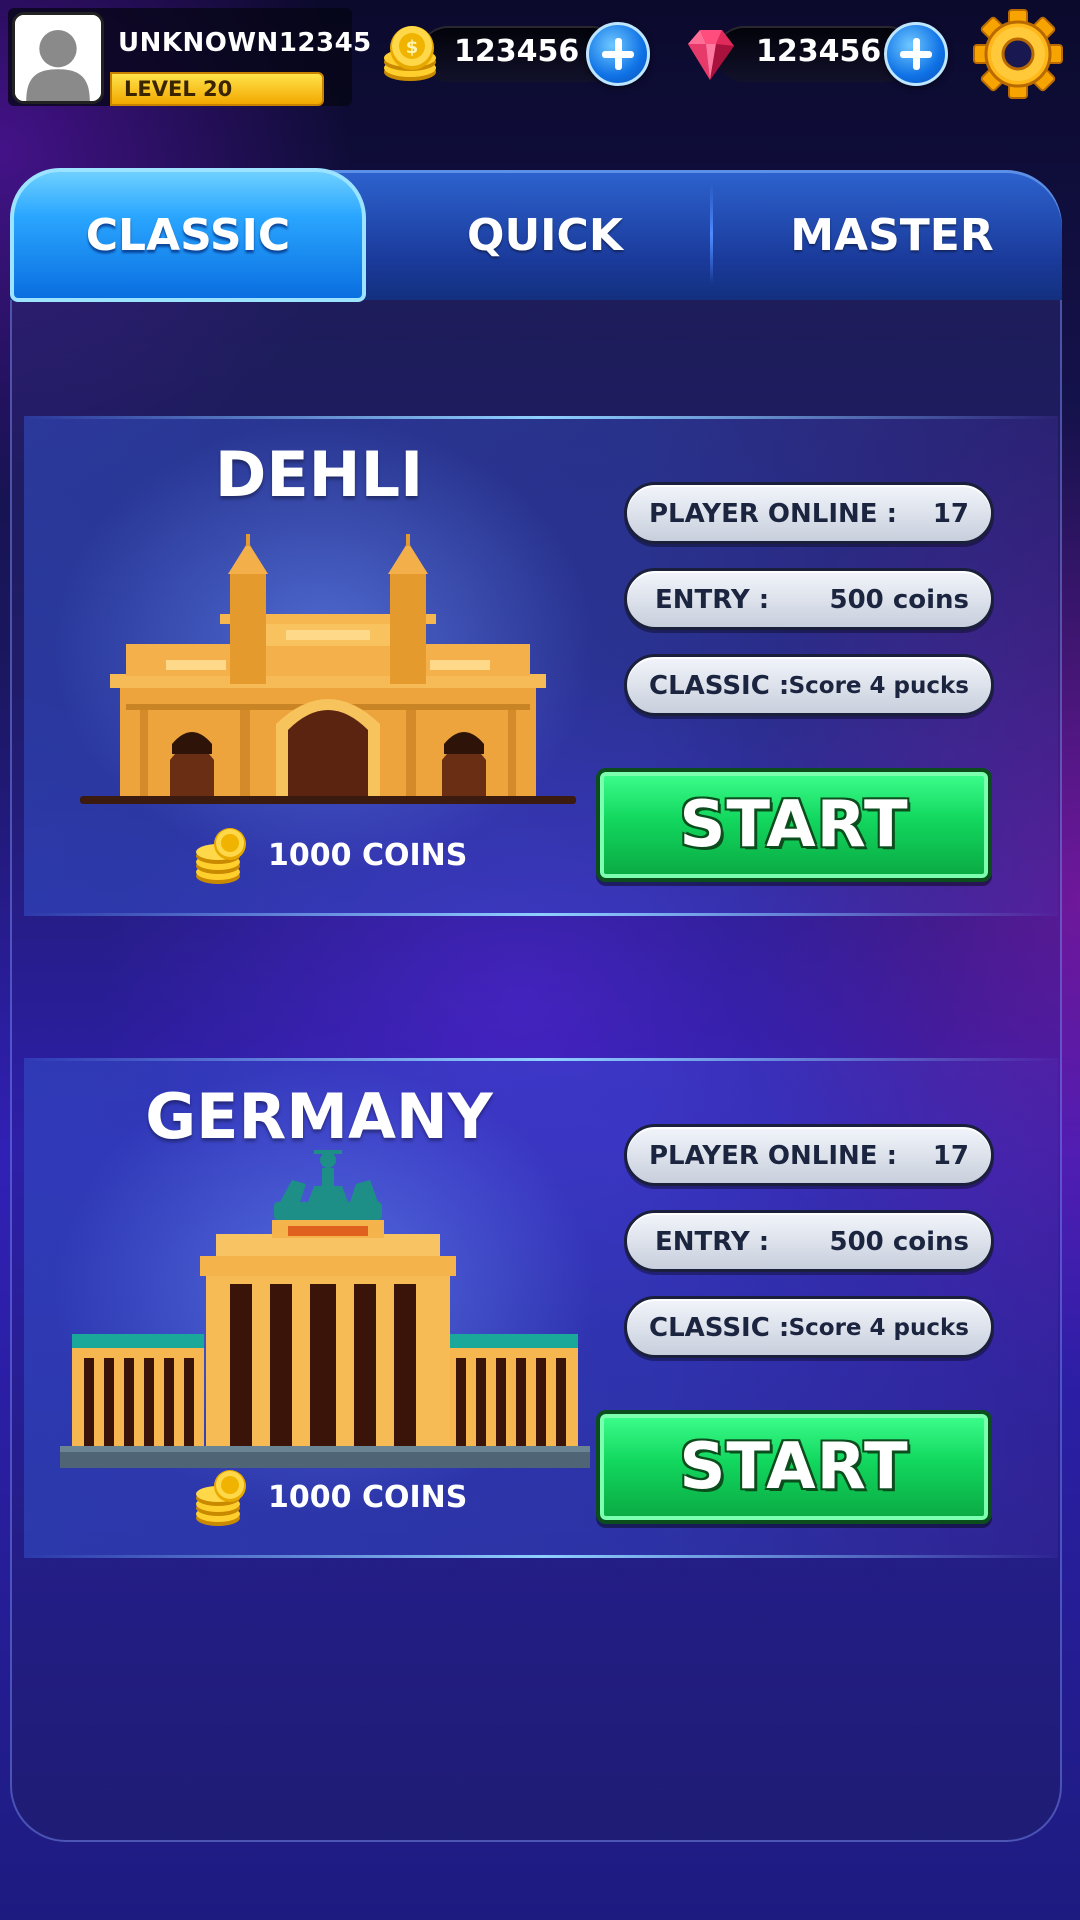  I want to click on player-profile: UNKNOWN12345 LEVEL 20, so click(189, 57).